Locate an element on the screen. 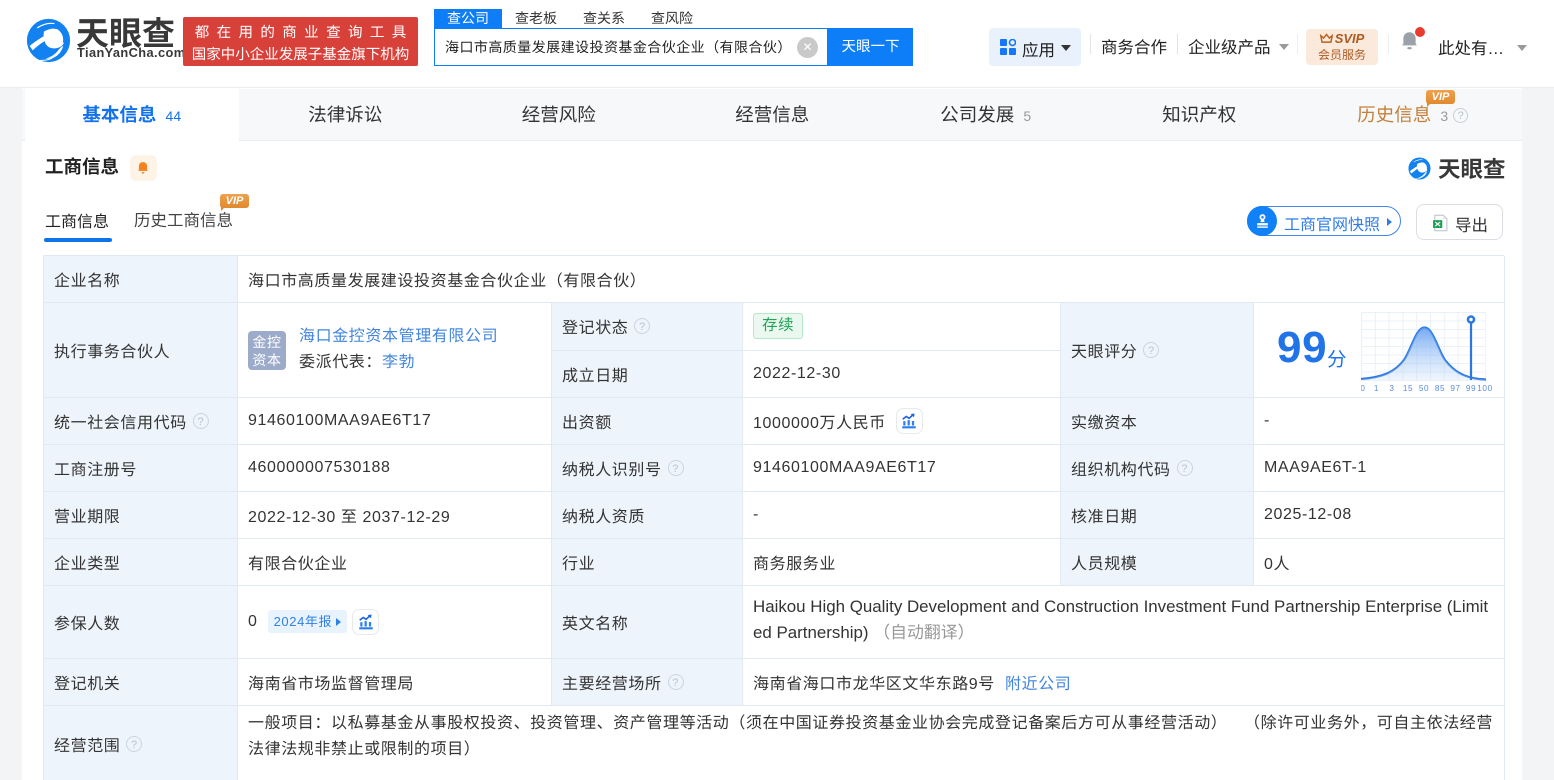 This screenshot has height=780, width=1554. svg-text: 85 is located at coordinates (1440, 388).